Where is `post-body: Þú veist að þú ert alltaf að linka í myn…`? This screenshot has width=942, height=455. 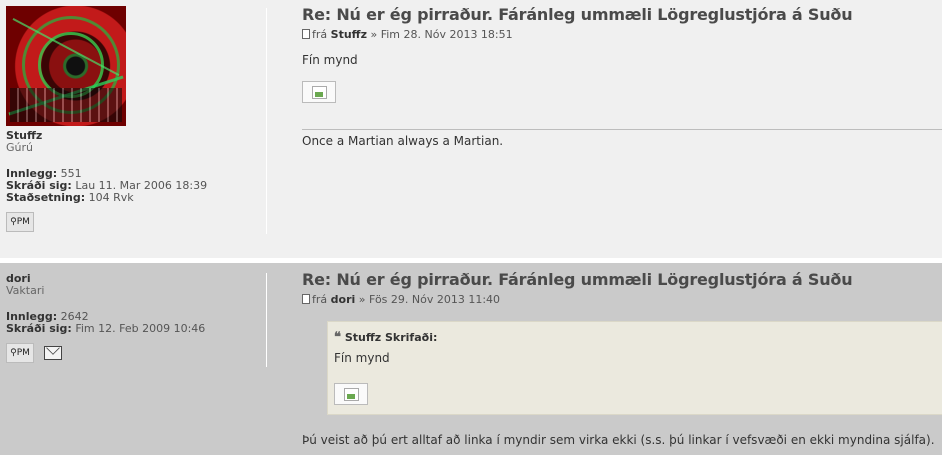 post-body: Þú veist að þú ert alltaf að linka í myn… is located at coordinates (618, 440).